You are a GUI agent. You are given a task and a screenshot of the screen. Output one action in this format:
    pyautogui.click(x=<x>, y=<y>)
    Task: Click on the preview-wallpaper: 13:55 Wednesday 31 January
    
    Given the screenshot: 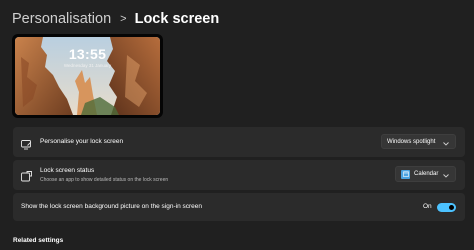 What is the action you would take?
    pyautogui.click(x=87, y=76)
    